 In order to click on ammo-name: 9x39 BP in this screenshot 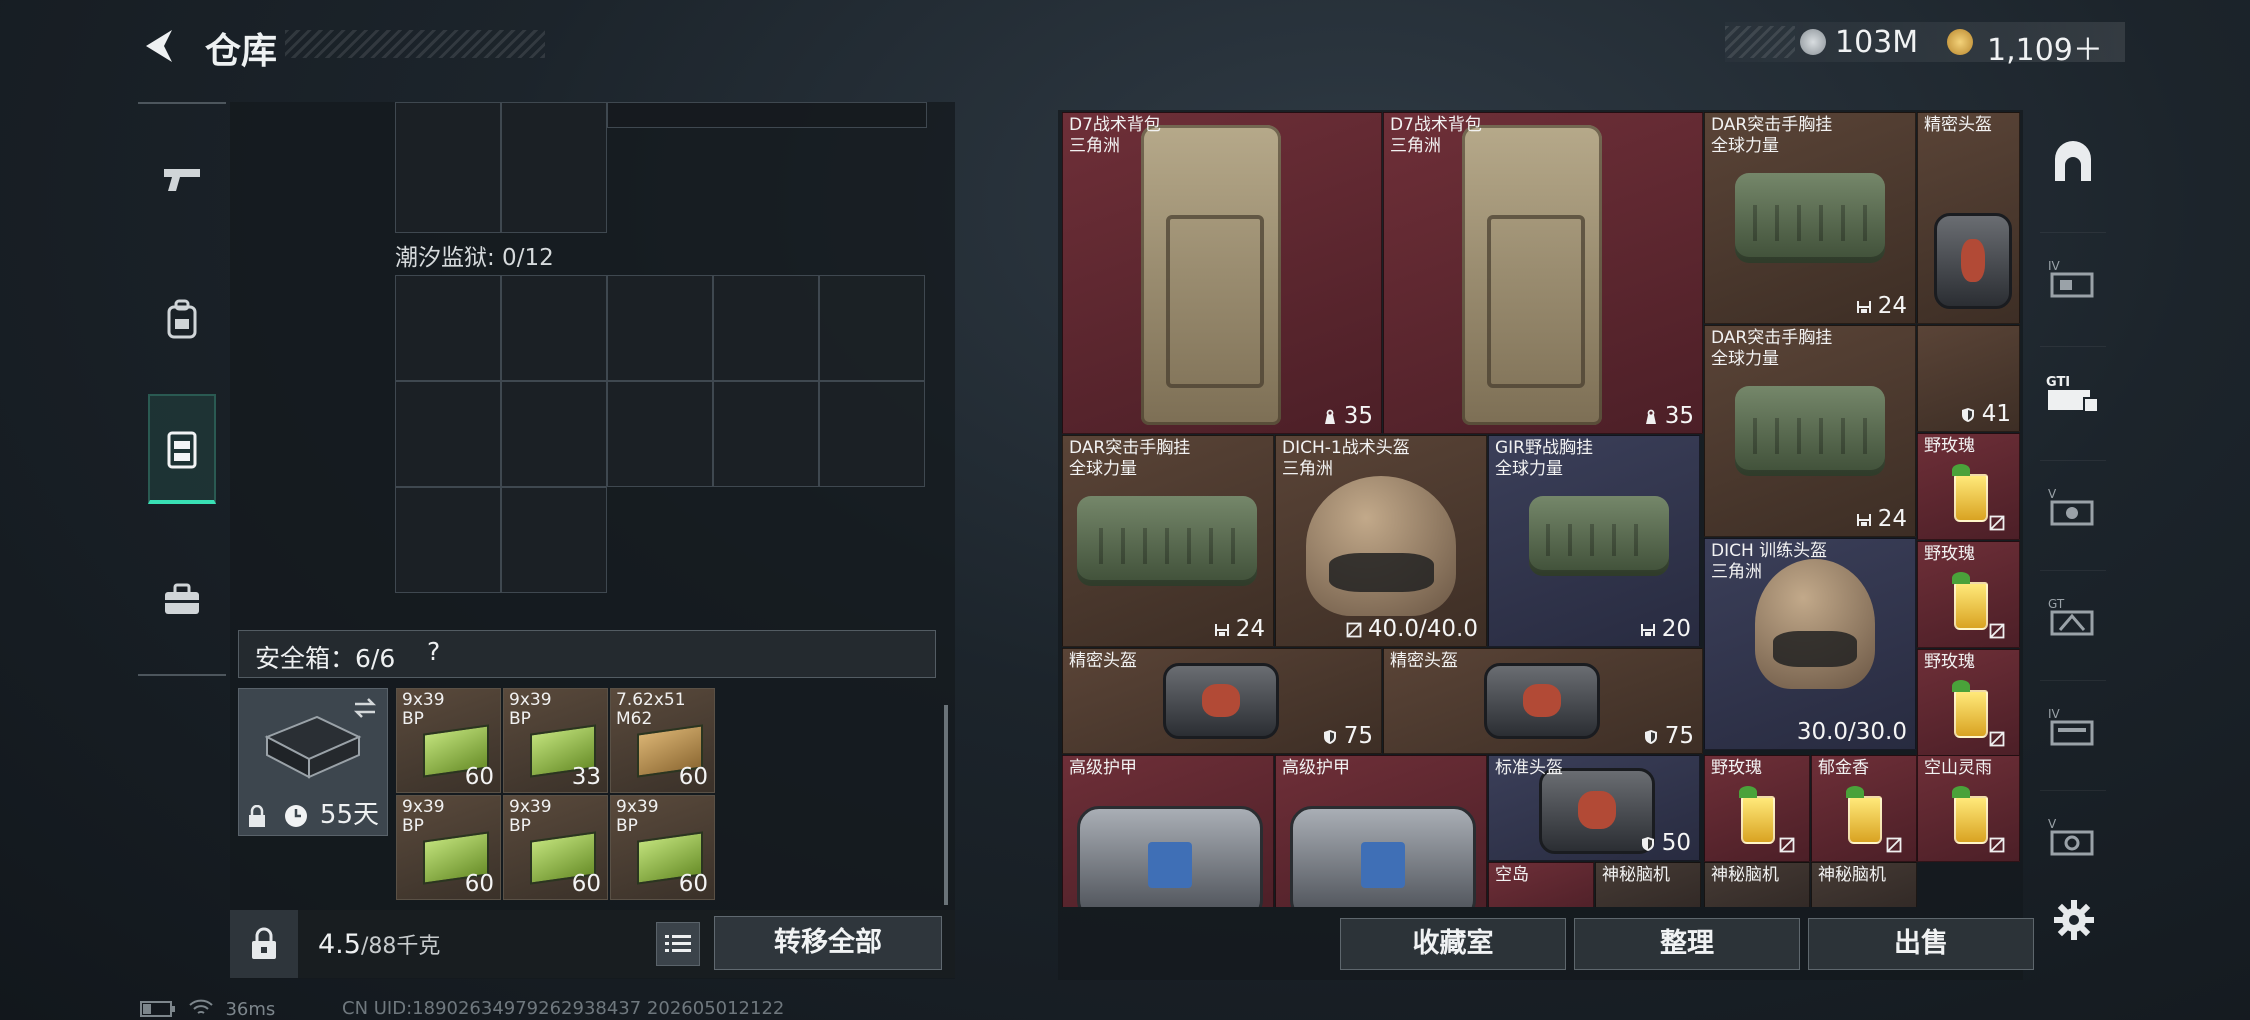, I will do `click(530, 816)`.